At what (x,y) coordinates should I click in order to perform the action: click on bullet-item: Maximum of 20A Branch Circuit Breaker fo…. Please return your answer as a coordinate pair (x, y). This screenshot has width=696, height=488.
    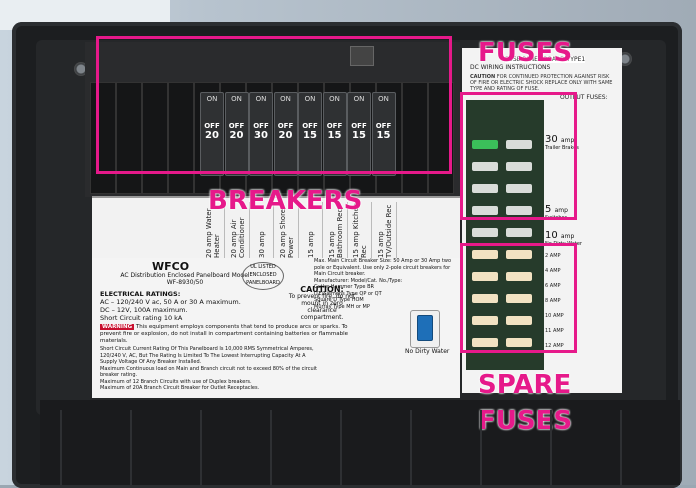
    Looking at the image, I should click on (180, 388).